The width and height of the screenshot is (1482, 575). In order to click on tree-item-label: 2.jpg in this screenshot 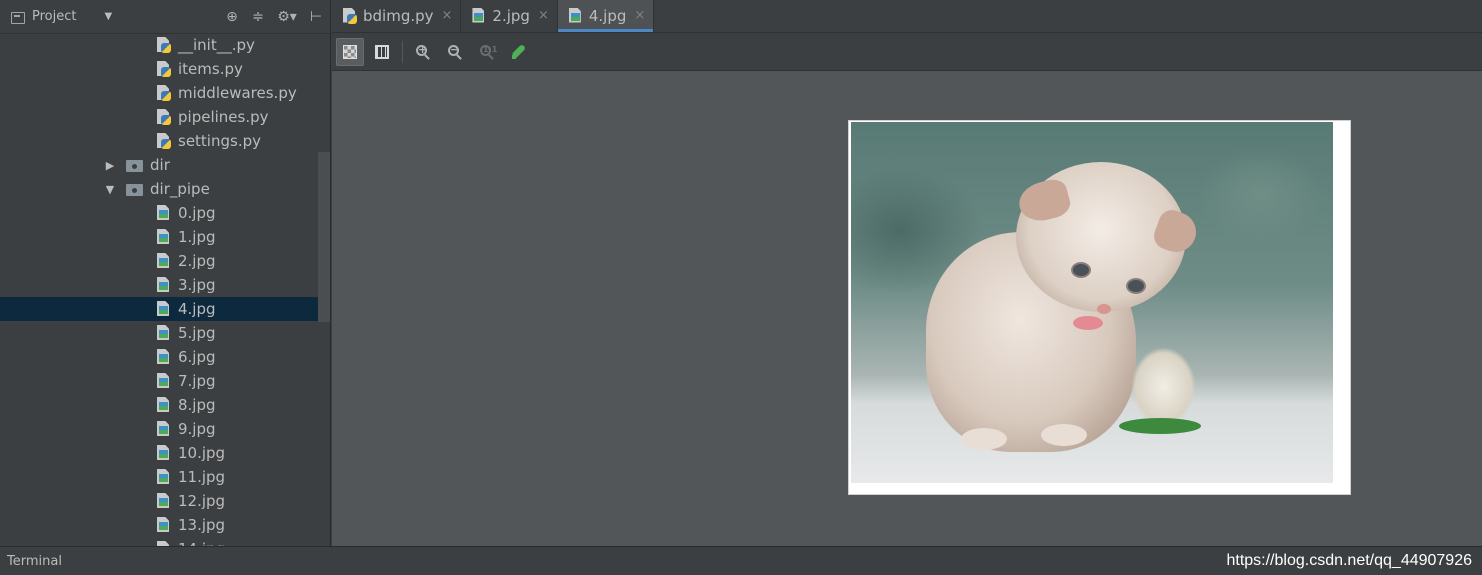, I will do `click(197, 261)`.